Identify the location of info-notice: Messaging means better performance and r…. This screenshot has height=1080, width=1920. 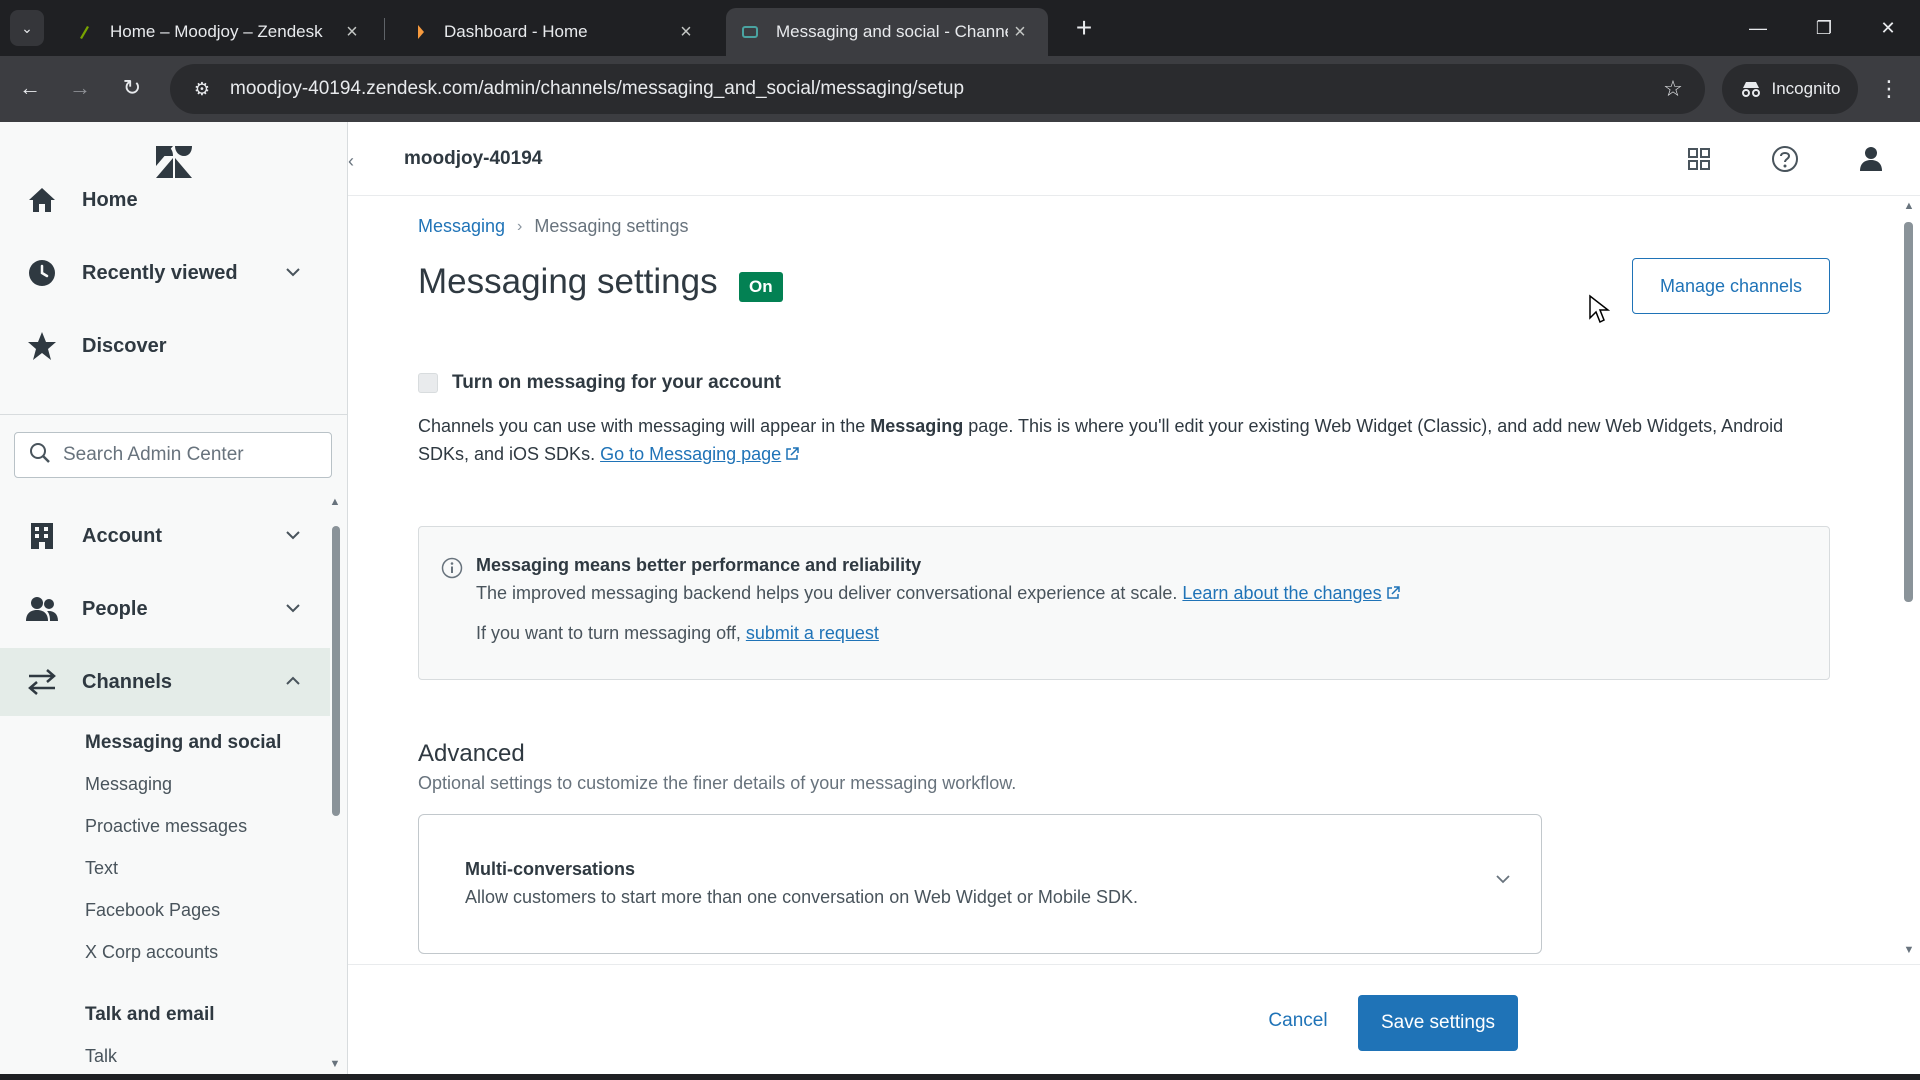
(1124, 603).